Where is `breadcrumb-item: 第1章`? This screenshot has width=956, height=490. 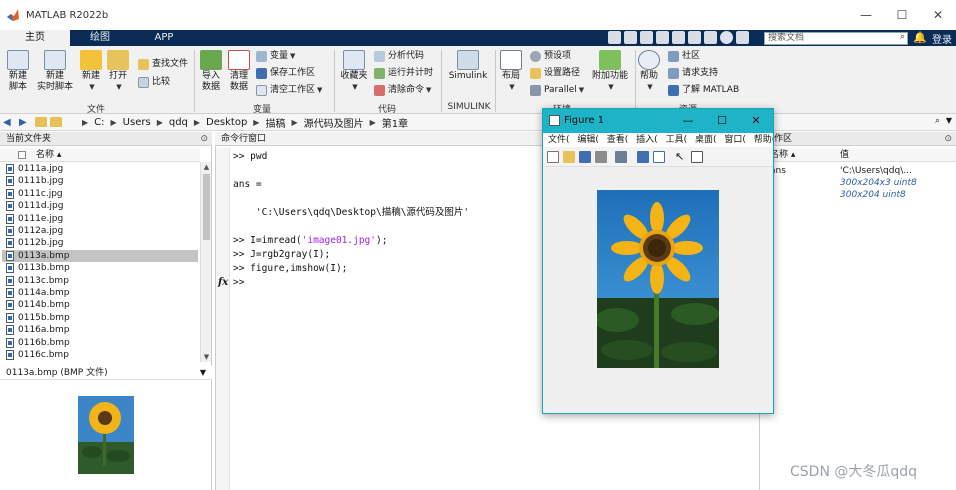 breadcrumb-item: 第1章 is located at coordinates (395, 122).